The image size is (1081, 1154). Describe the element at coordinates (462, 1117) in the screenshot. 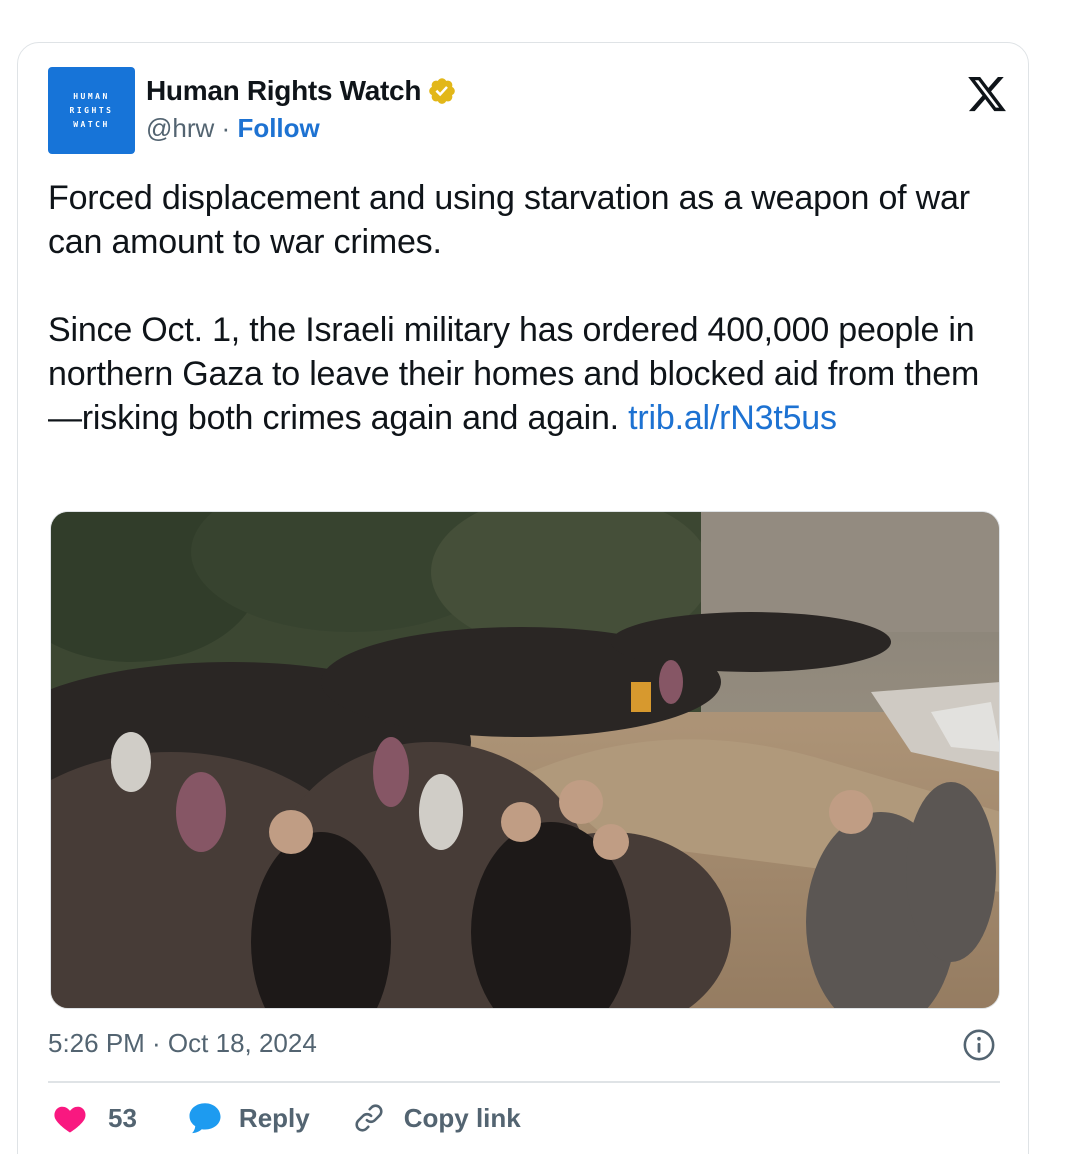

I see `copy-link-label: Copy link` at that location.